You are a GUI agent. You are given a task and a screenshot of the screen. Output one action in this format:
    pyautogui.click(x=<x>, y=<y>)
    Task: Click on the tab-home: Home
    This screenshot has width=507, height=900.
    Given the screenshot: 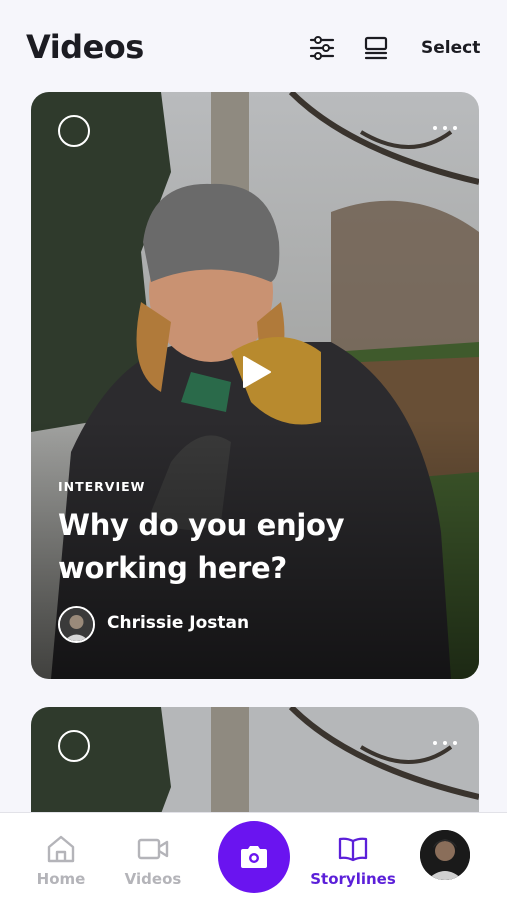 What is the action you would take?
    pyautogui.click(x=61, y=856)
    